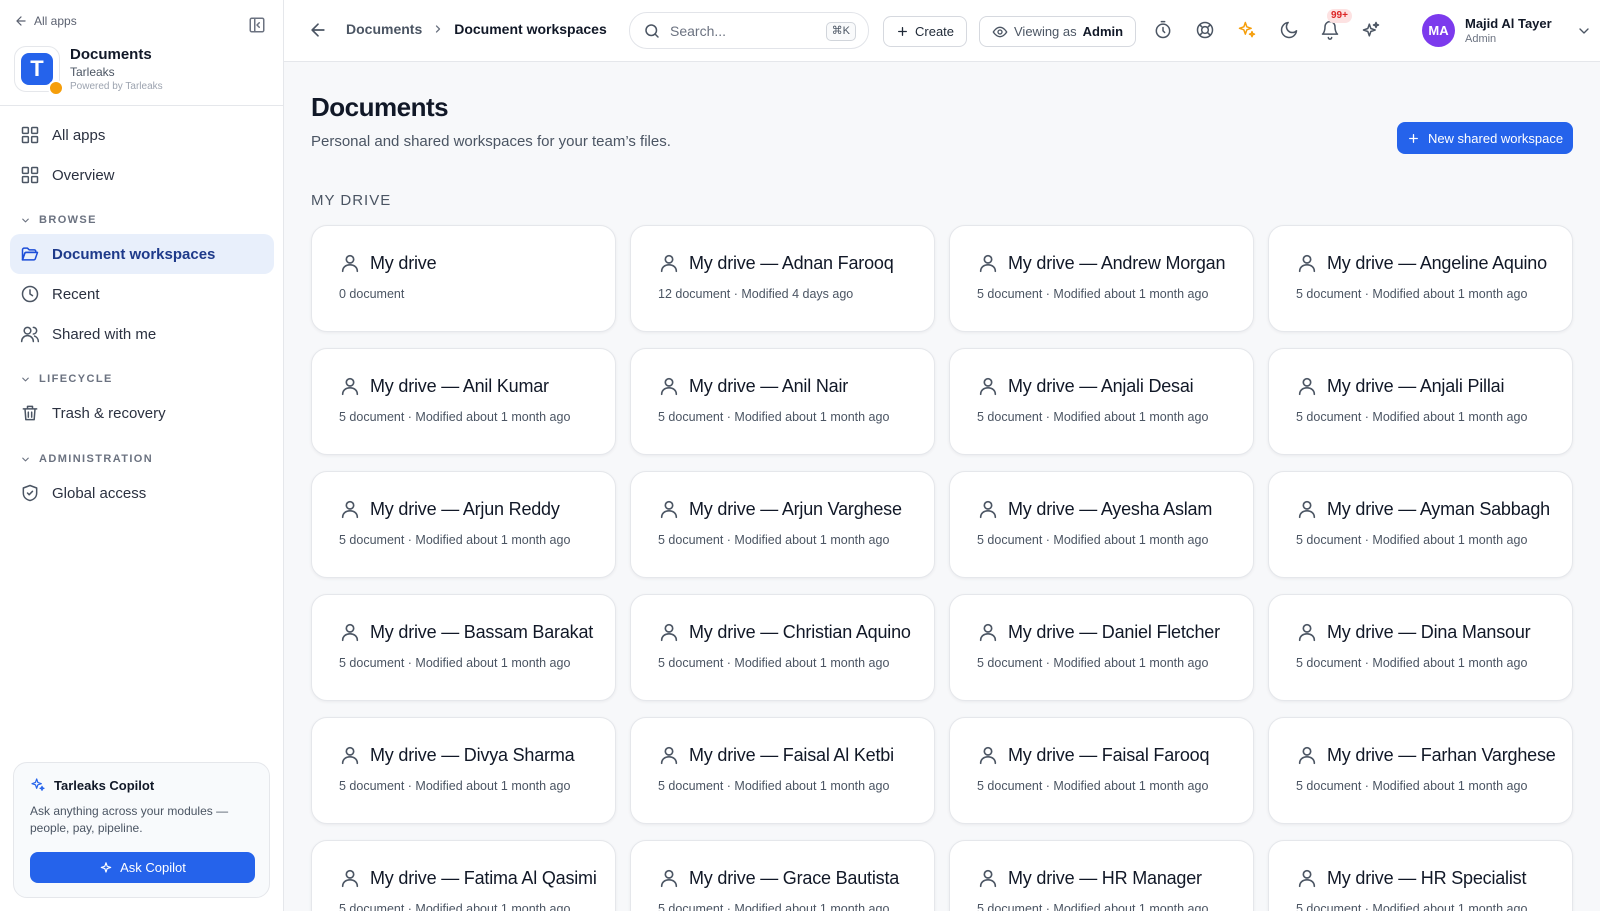 This screenshot has width=1600, height=911. What do you see at coordinates (1438, 30) in the screenshot?
I see `avatar: MA` at bounding box center [1438, 30].